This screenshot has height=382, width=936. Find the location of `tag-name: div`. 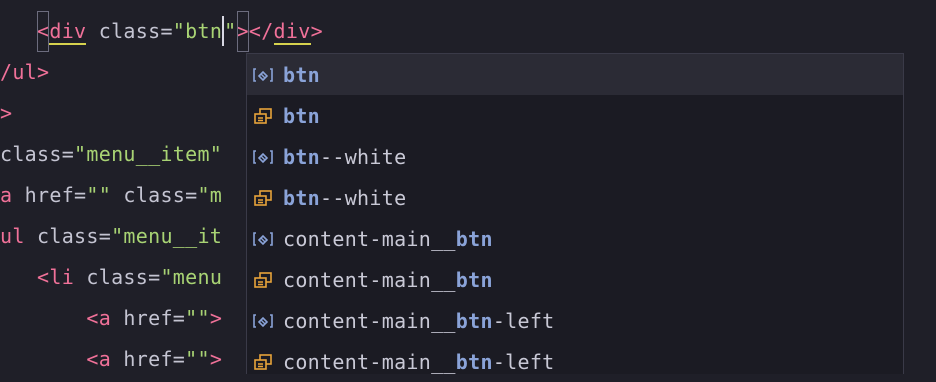

tag-name: div is located at coordinates (68, 32).